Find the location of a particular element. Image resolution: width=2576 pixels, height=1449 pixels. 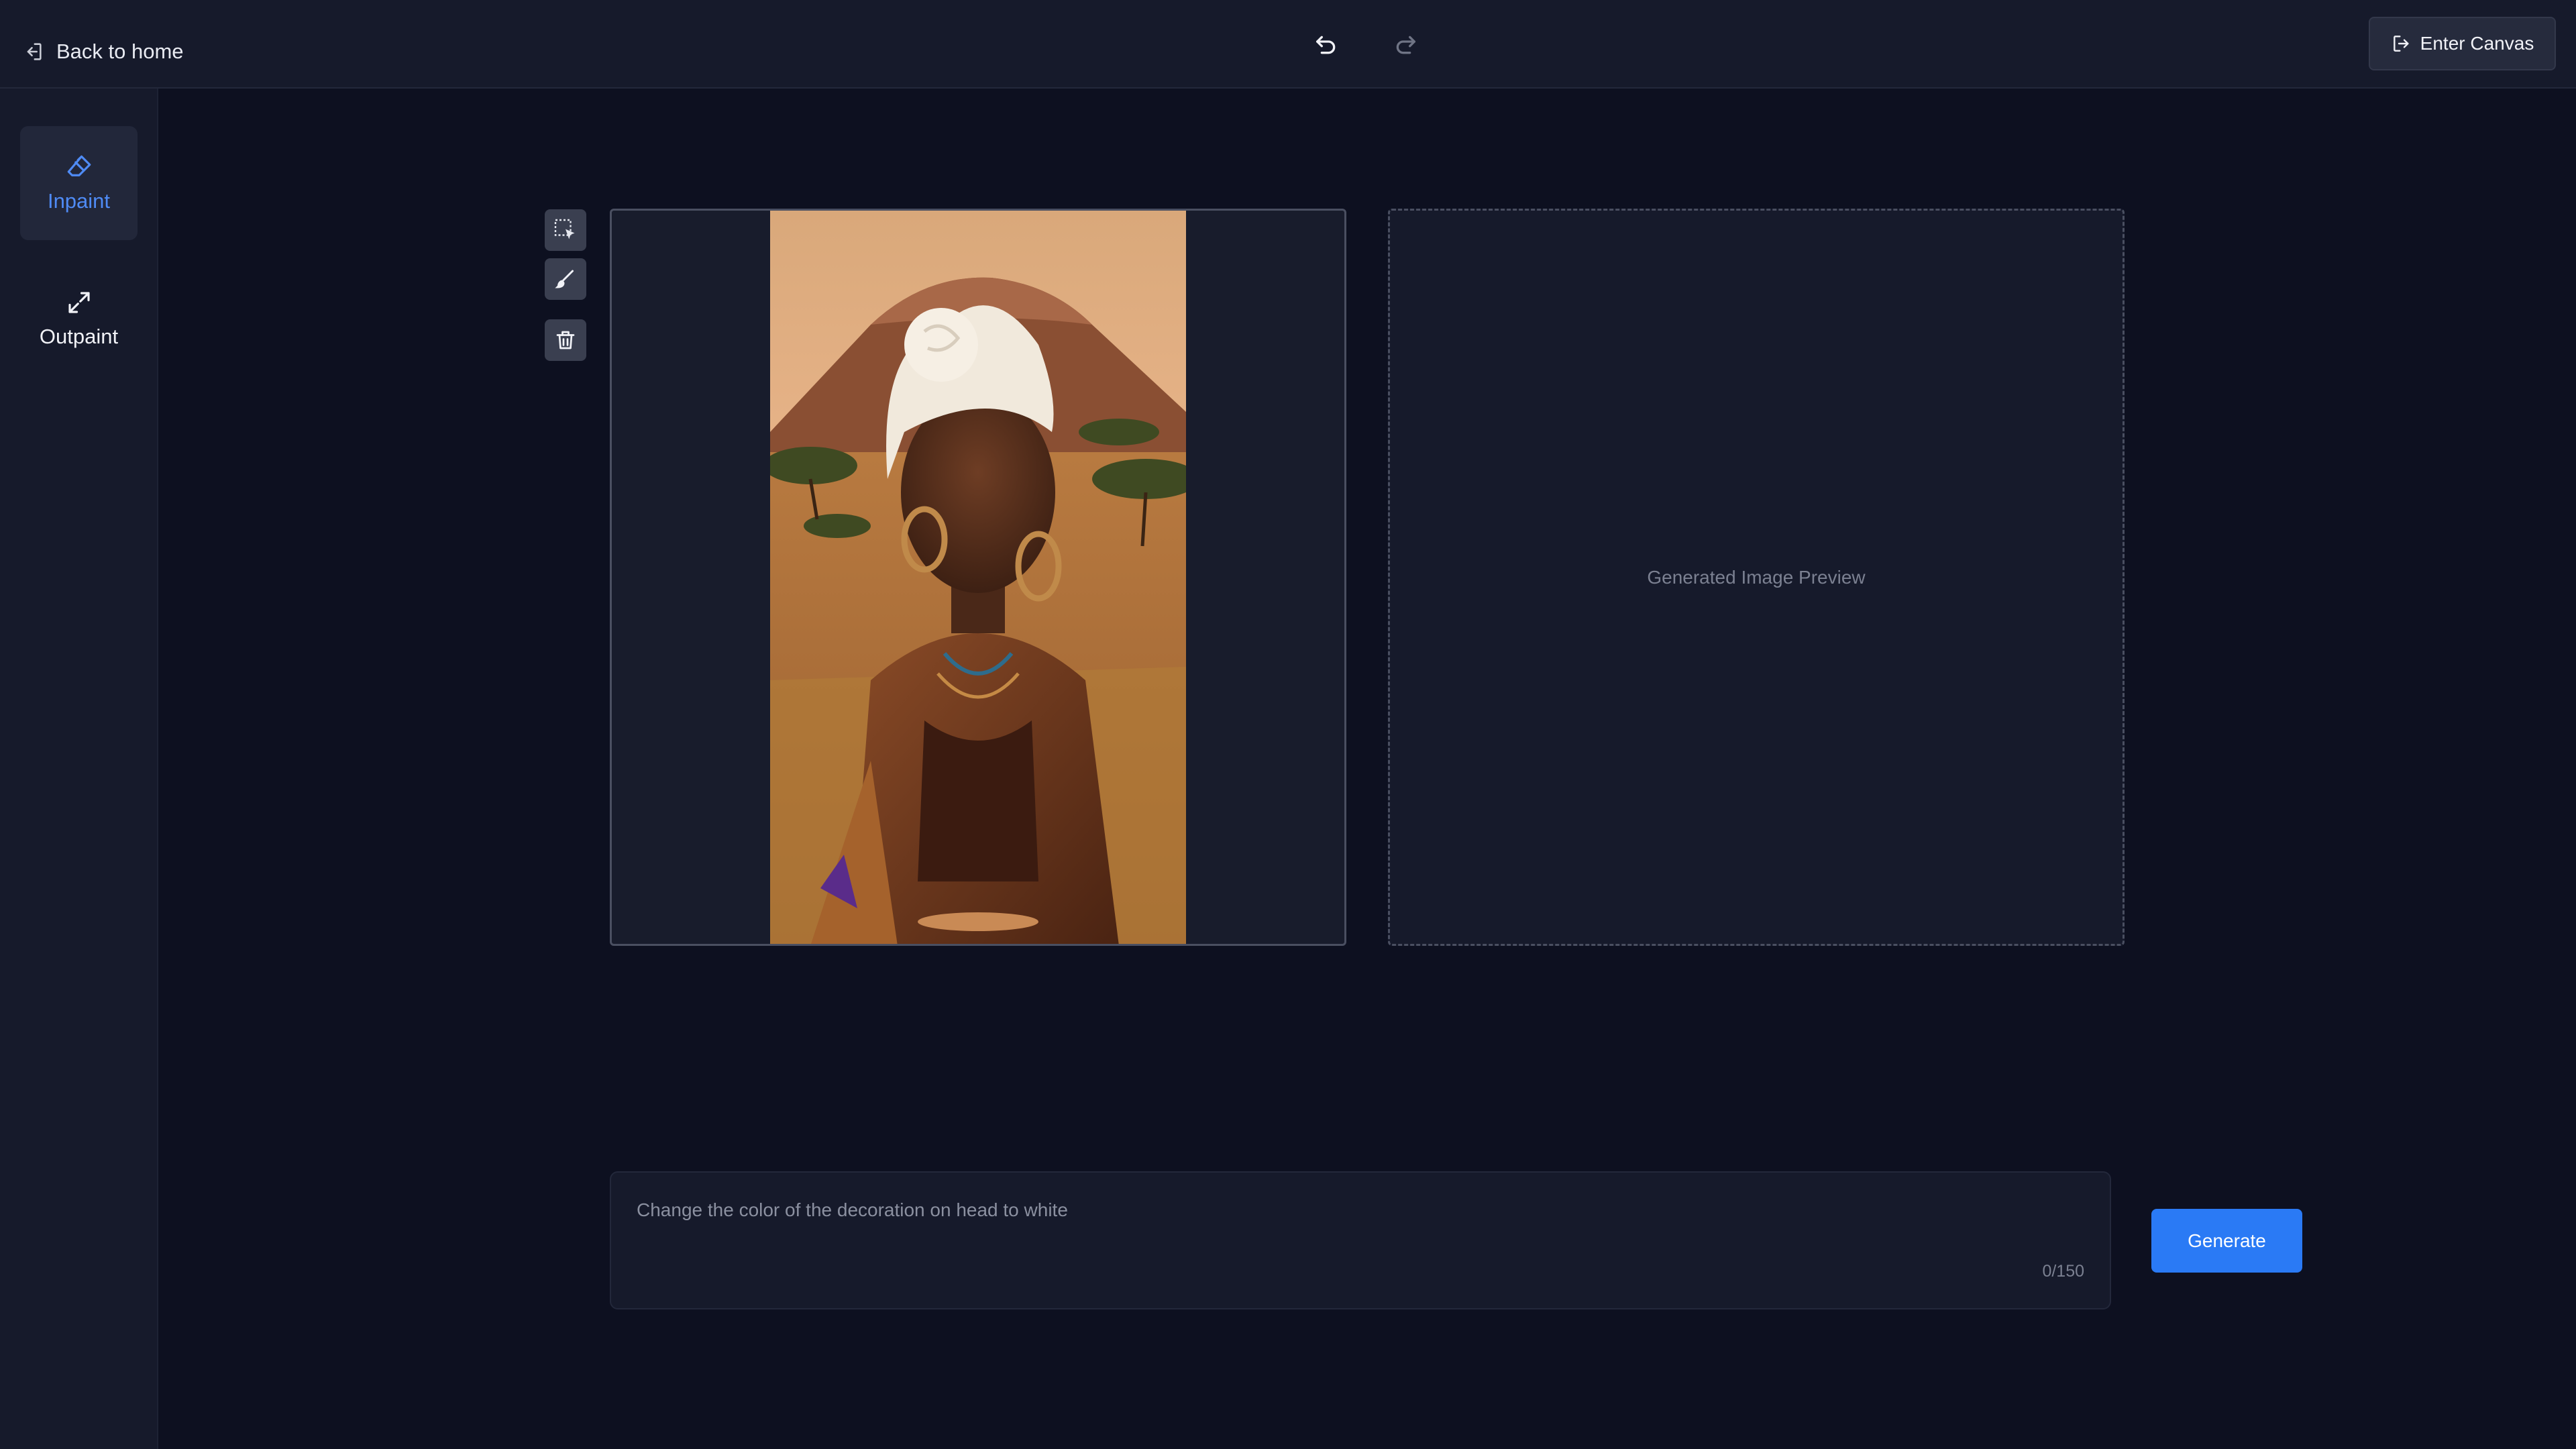

selection-tool-button is located at coordinates (565, 230).